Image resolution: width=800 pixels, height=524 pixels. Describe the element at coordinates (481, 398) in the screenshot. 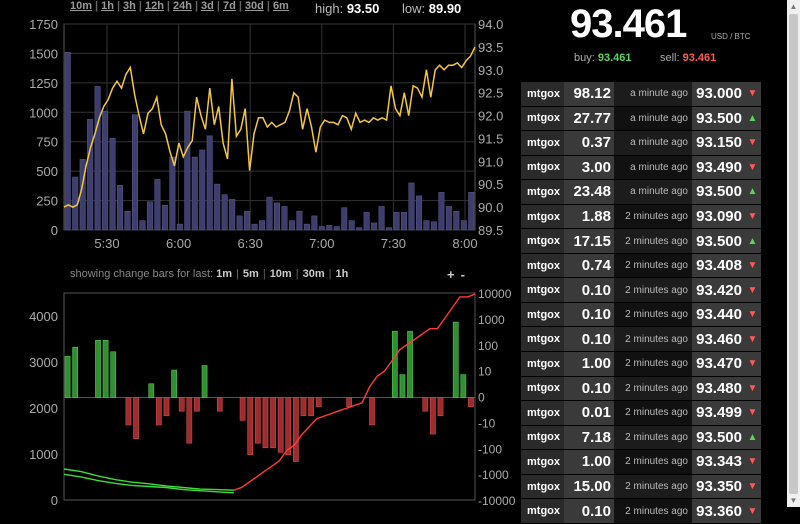

I see `y-right-tick: 0` at that location.